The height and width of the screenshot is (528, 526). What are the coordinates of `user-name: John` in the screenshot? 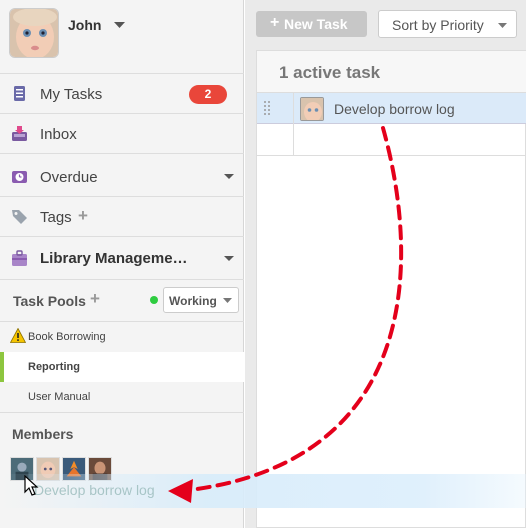 It's located at (84, 25).